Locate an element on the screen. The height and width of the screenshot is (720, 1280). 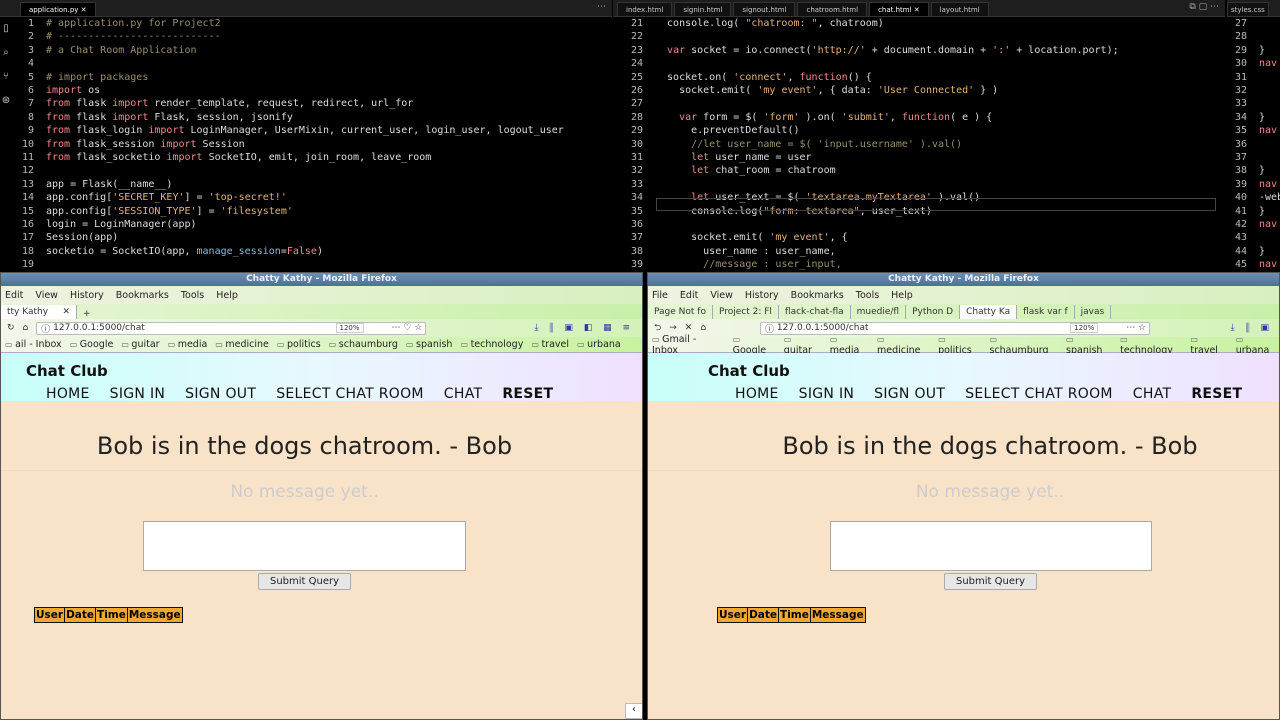
search-icon: ⌕ is located at coordinates (6, 53).